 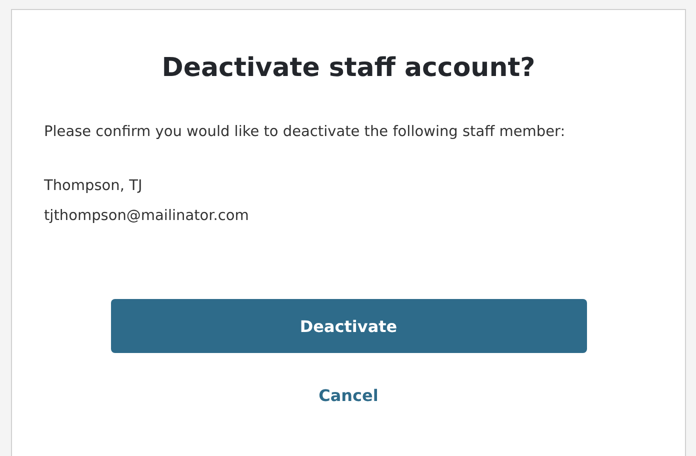 I want to click on staff-email: tjthompson@mailinator.com, so click(x=147, y=216).